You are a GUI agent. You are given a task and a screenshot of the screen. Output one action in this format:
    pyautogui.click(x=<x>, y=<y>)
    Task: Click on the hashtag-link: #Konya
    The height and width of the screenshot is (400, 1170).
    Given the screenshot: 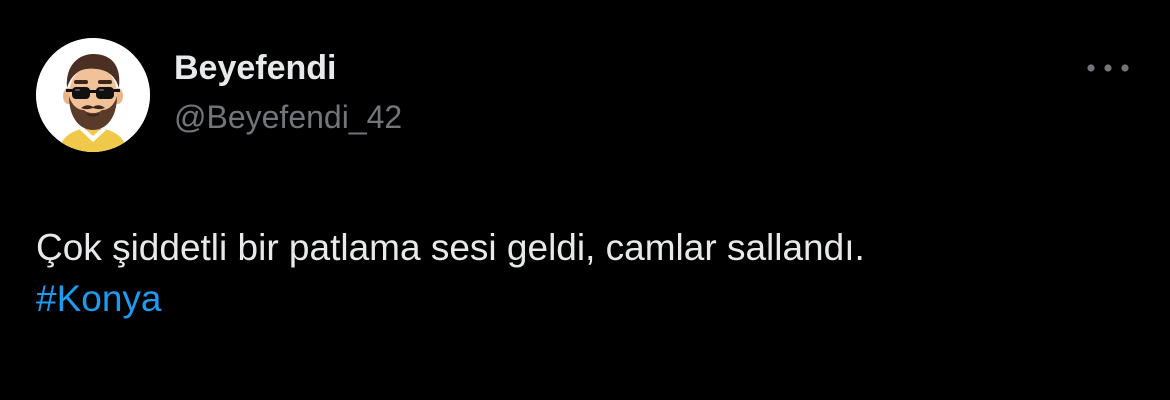 What is the action you would take?
    pyautogui.click(x=581, y=298)
    